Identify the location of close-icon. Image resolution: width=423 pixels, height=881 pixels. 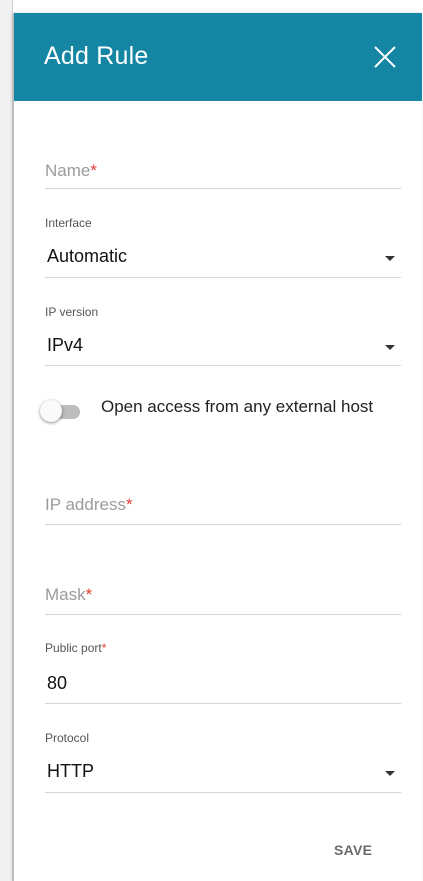
(385, 57).